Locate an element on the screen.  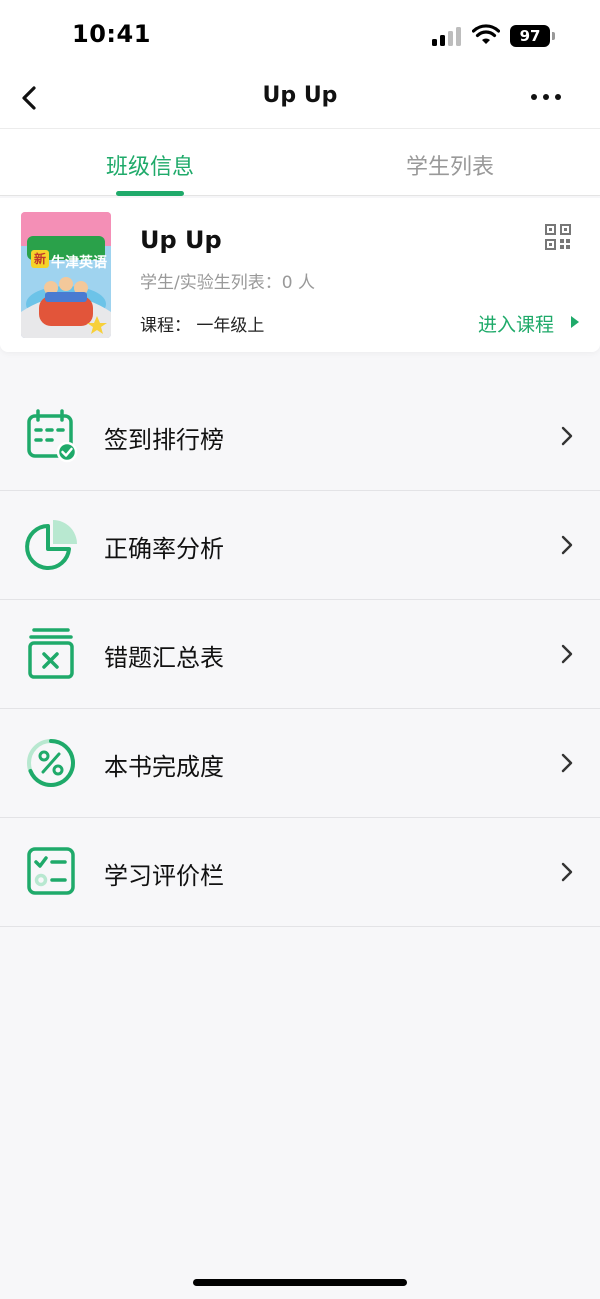
course-label: 课程： 一年级上 is located at coordinates (202, 326).